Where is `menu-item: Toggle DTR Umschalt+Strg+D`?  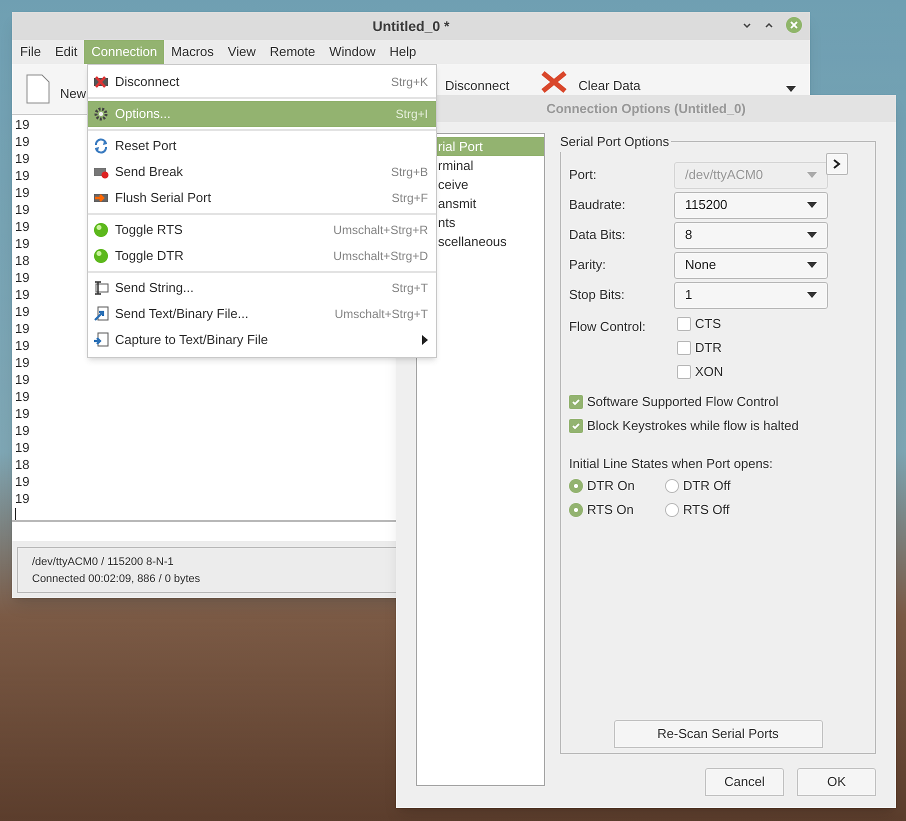
menu-item: Toggle DTR Umschalt+Strg+D is located at coordinates (262, 256).